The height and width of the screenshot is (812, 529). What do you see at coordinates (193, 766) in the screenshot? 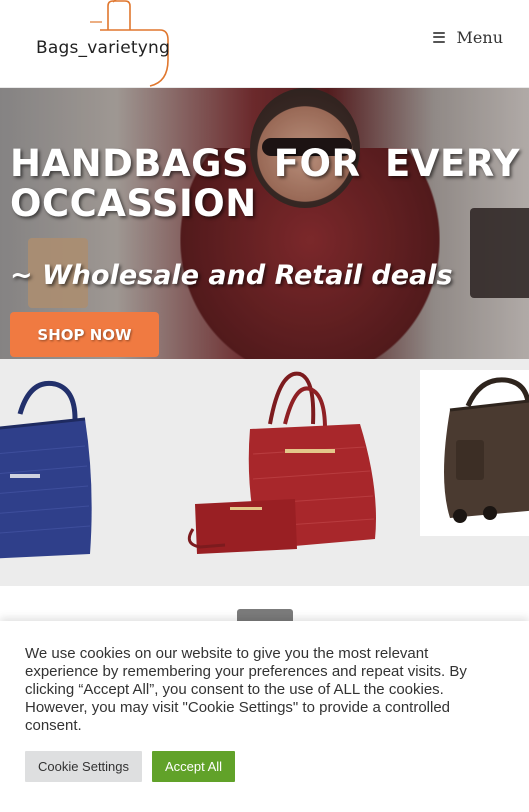
I see `accept-all-button: Accept All` at bounding box center [193, 766].